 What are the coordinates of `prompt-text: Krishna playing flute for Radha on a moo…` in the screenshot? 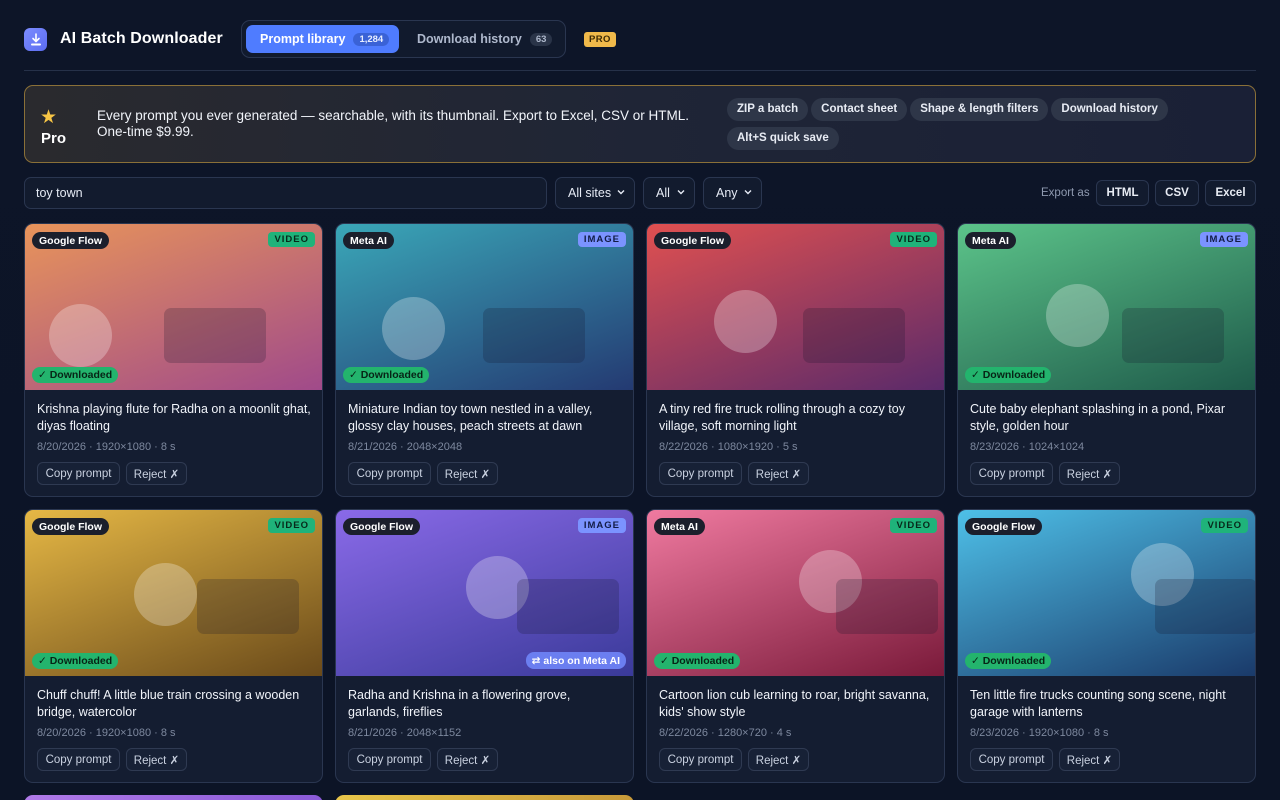 It's located at (174, 417).